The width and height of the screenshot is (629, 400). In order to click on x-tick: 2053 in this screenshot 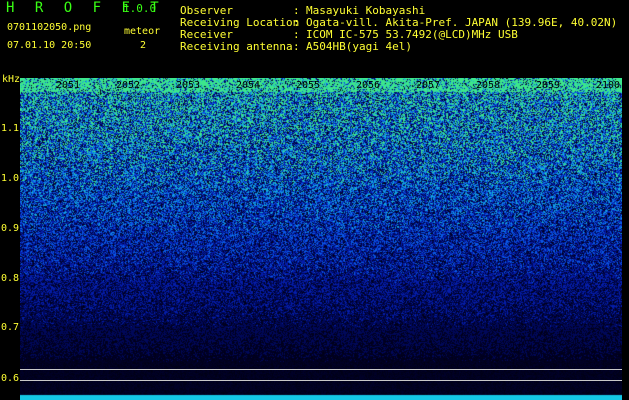, I will do `click(188, 85)`.